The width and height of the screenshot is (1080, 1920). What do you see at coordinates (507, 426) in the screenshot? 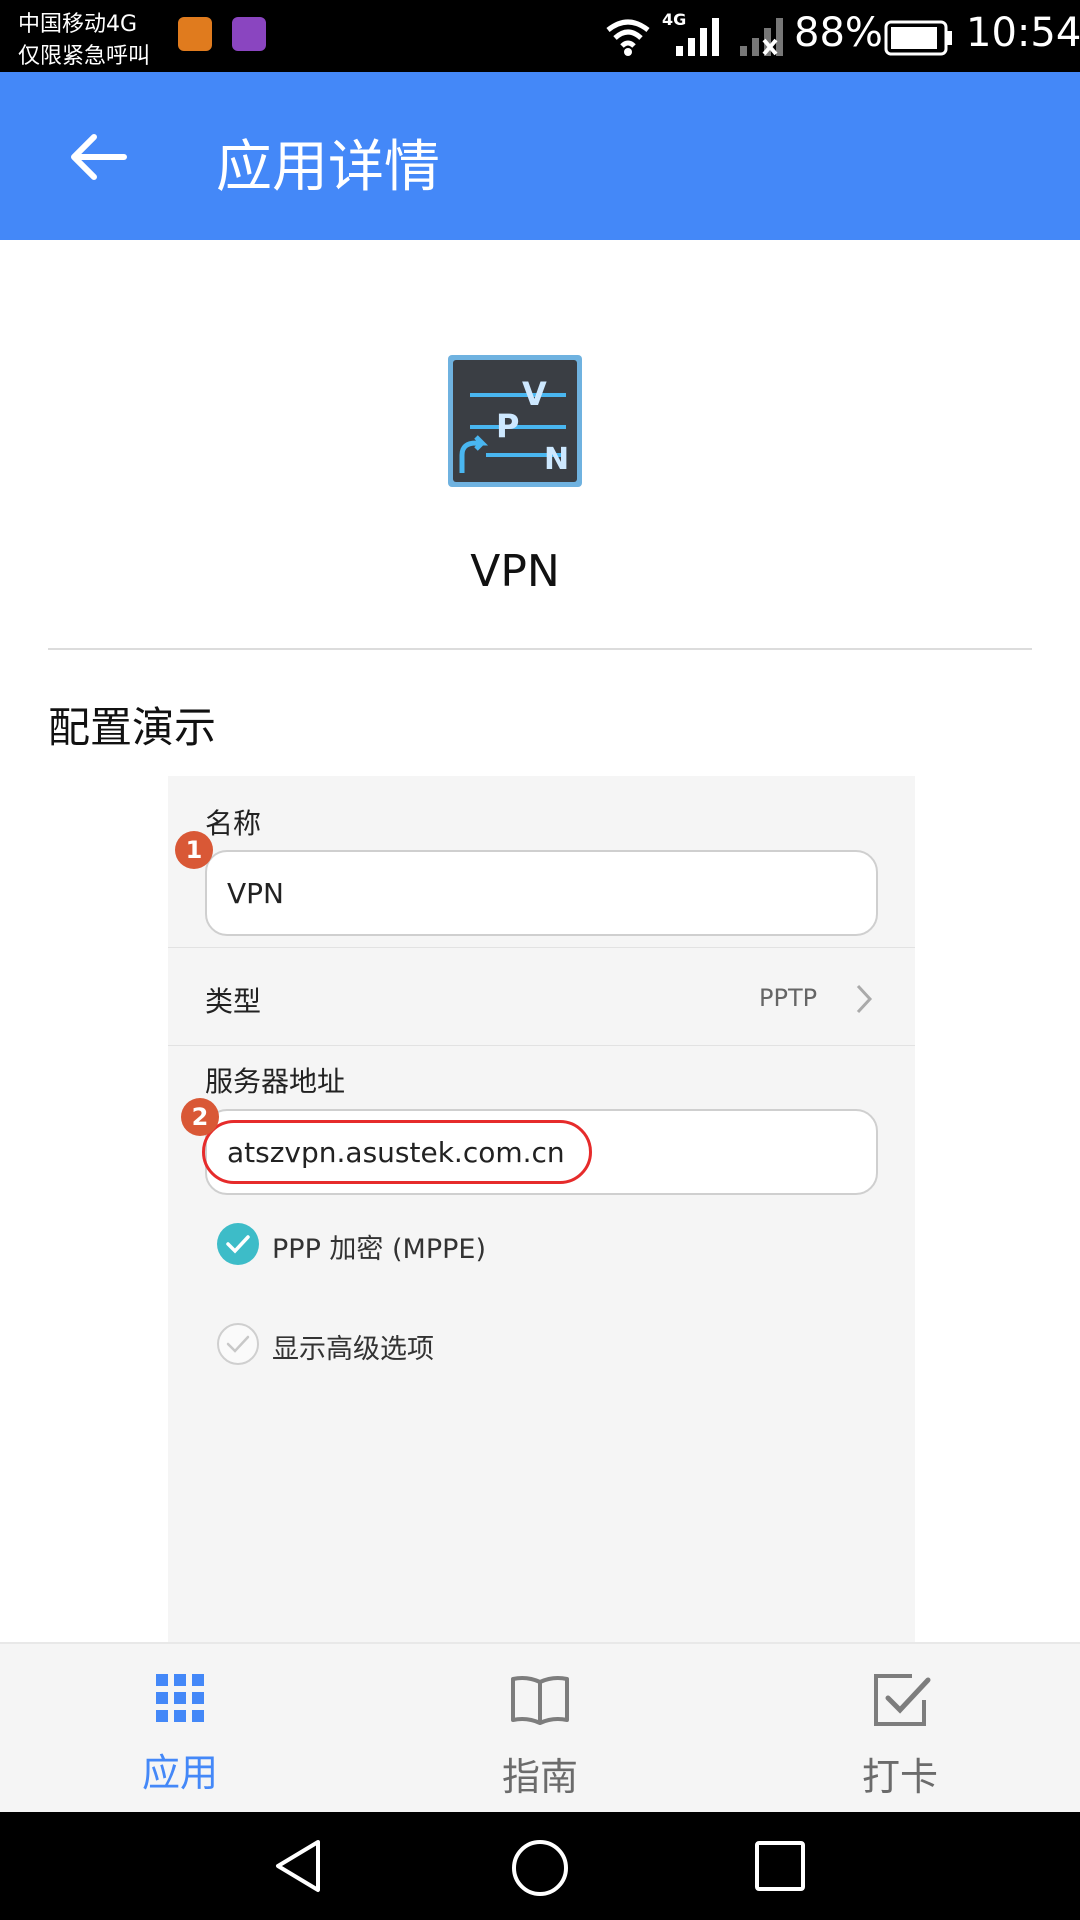
I see `svg-text: P` at bounding box center [507, 426].